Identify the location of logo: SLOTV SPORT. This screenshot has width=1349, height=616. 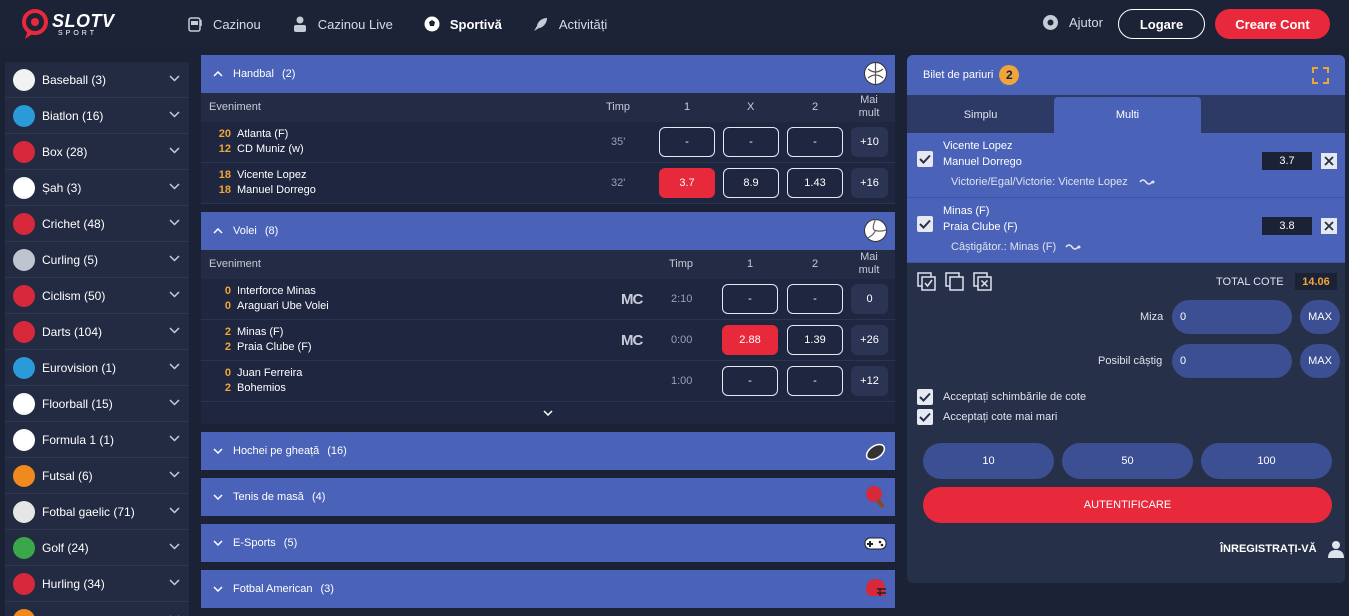
(68, 24).